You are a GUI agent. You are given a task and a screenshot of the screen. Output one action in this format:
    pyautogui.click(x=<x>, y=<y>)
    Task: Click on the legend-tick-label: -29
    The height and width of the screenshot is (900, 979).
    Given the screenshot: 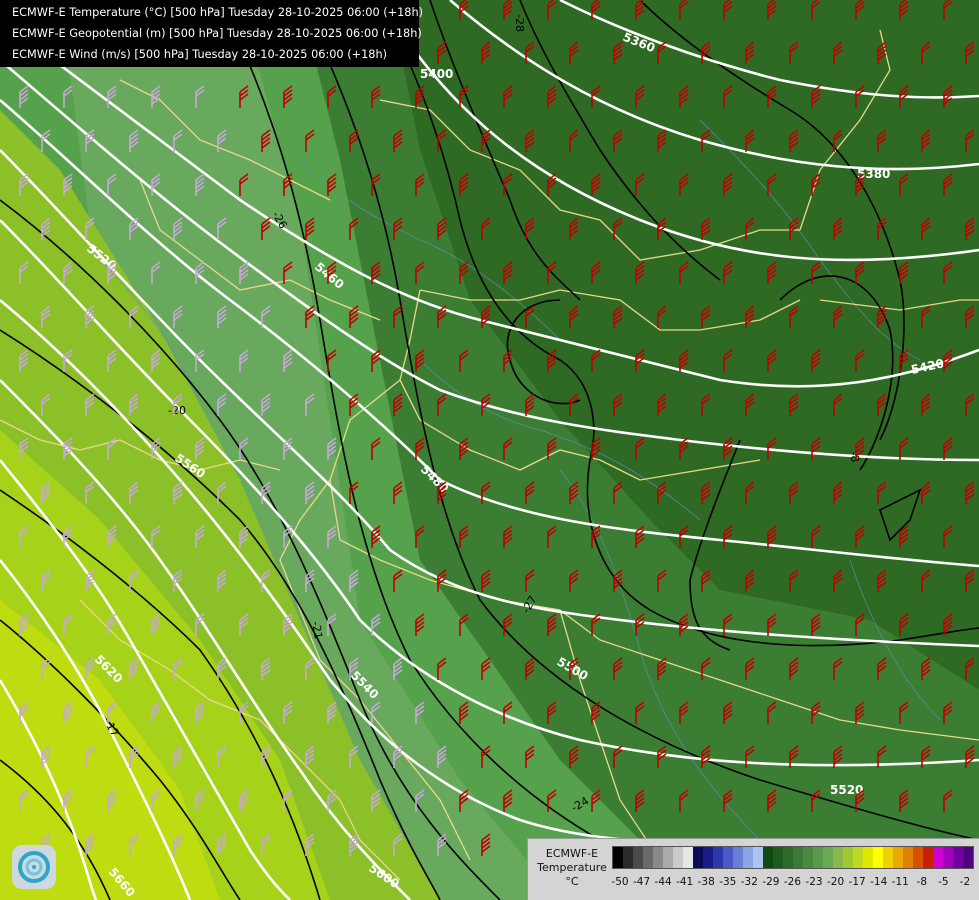 What is the action you would take?
    pyautogui.click(x=771, y=882)
    